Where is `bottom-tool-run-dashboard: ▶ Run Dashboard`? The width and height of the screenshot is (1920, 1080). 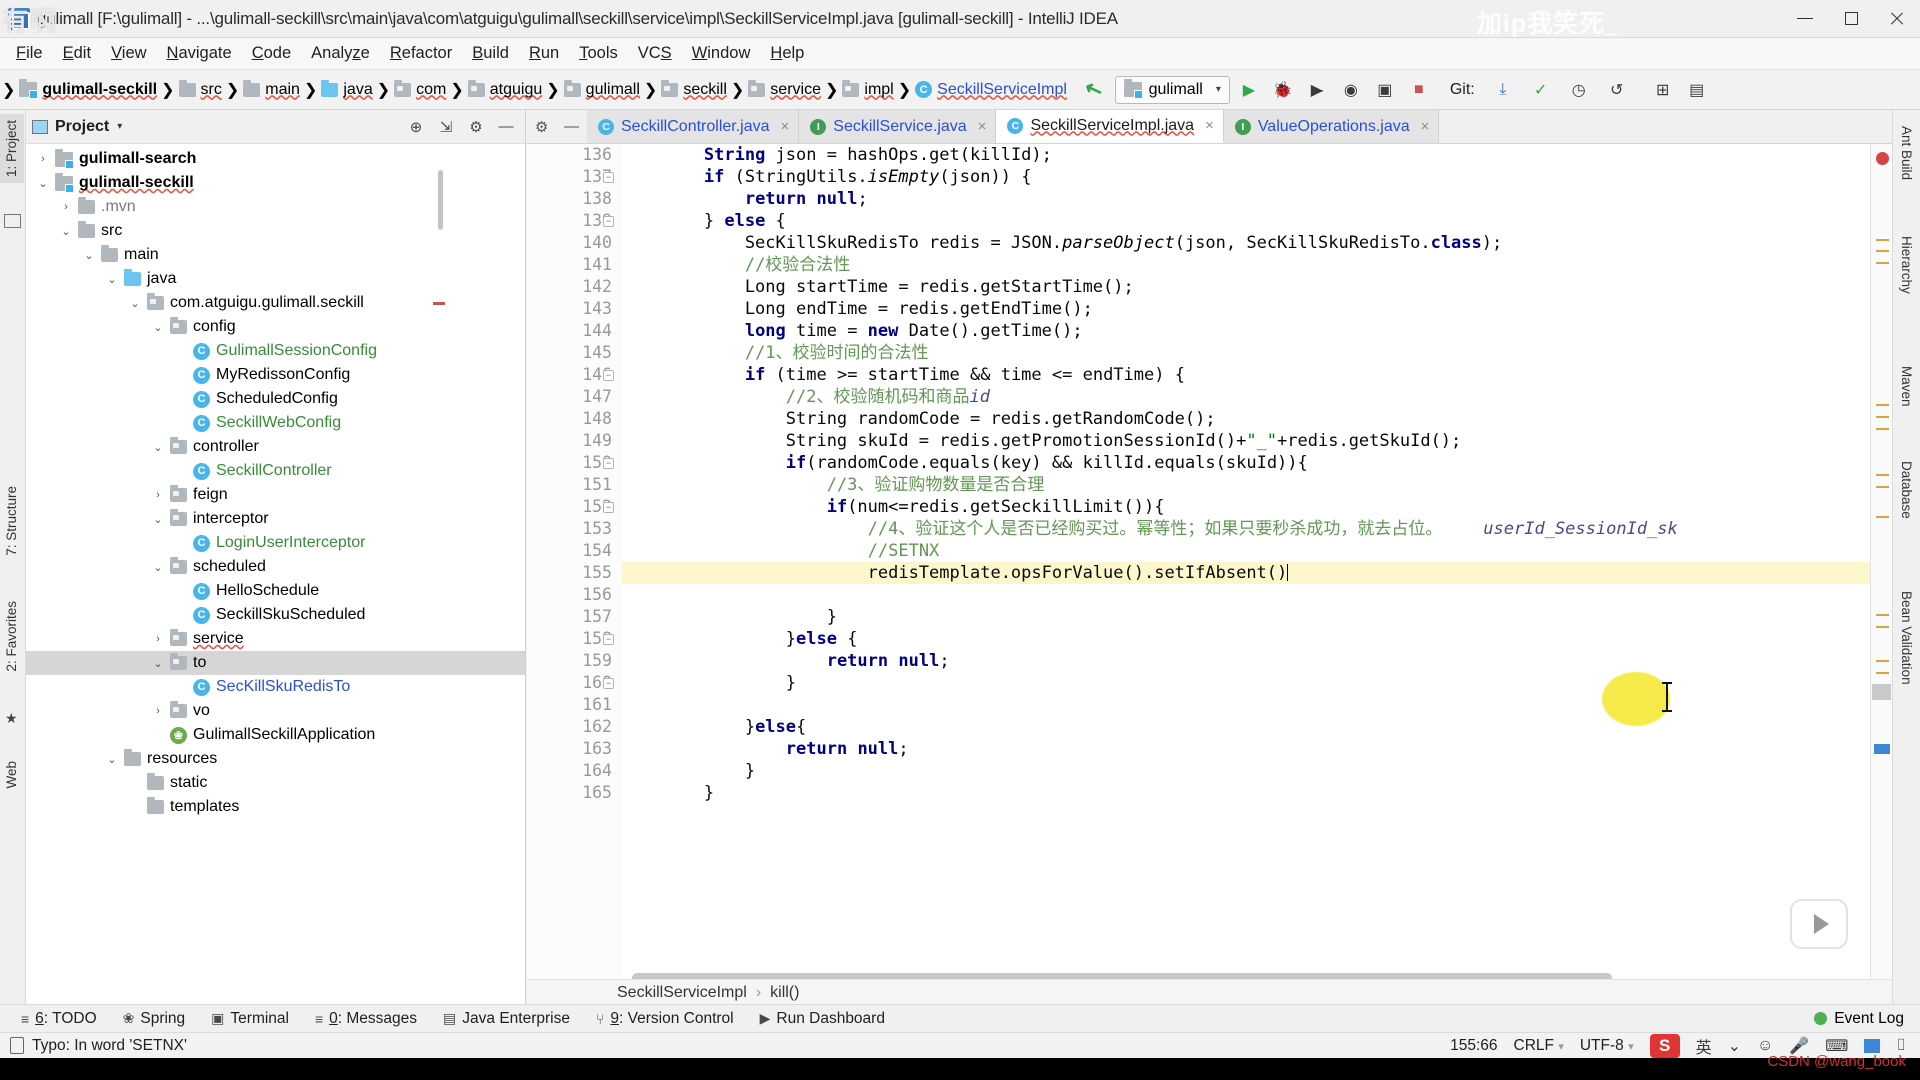
bottom-tool-run-dashboard: ▶ Run Dashboard is located at coordinates (822, 1019).